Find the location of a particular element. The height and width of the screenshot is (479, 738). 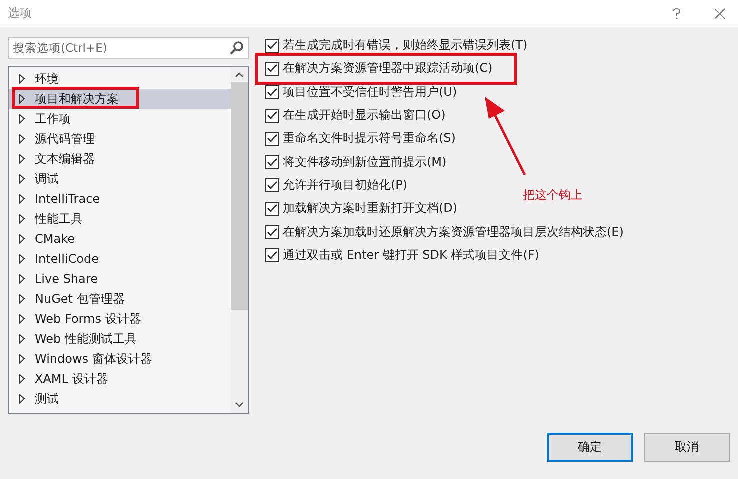

tree-item: 调试 is located at coordinates (120, 179).